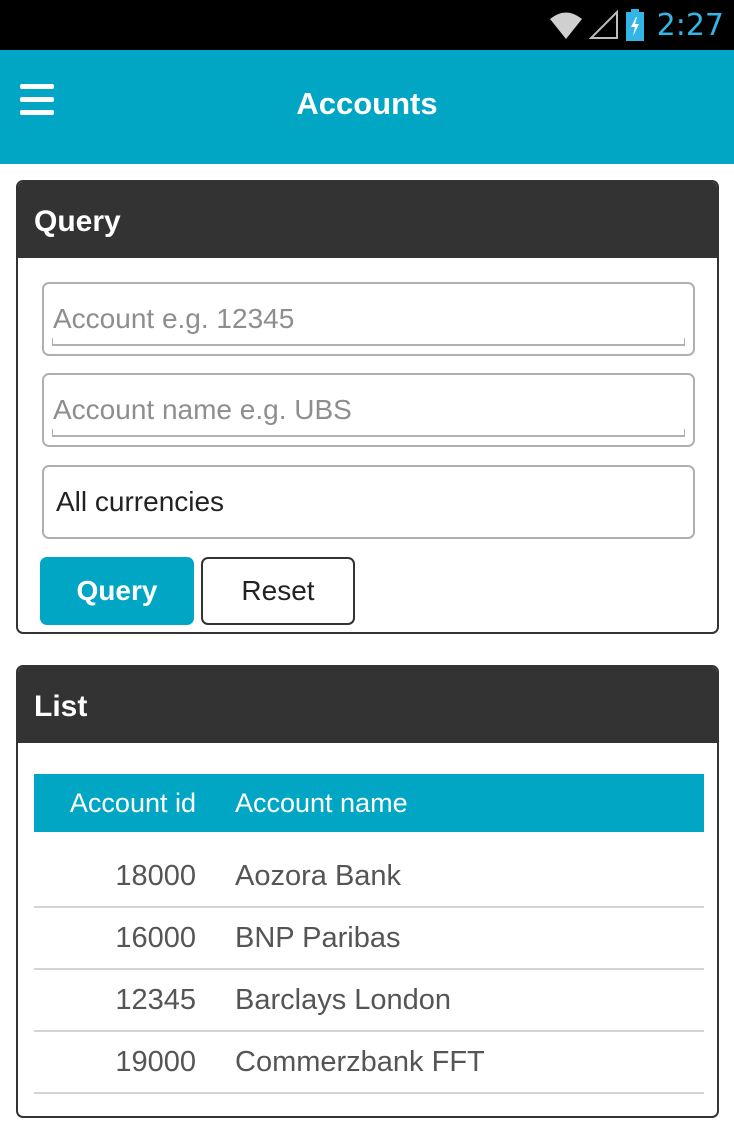 This screenshot has width=734, height=1132. Describe the element at coordinates (367, 705) in the screenshot. I see `list-panel-header: List` at that location.